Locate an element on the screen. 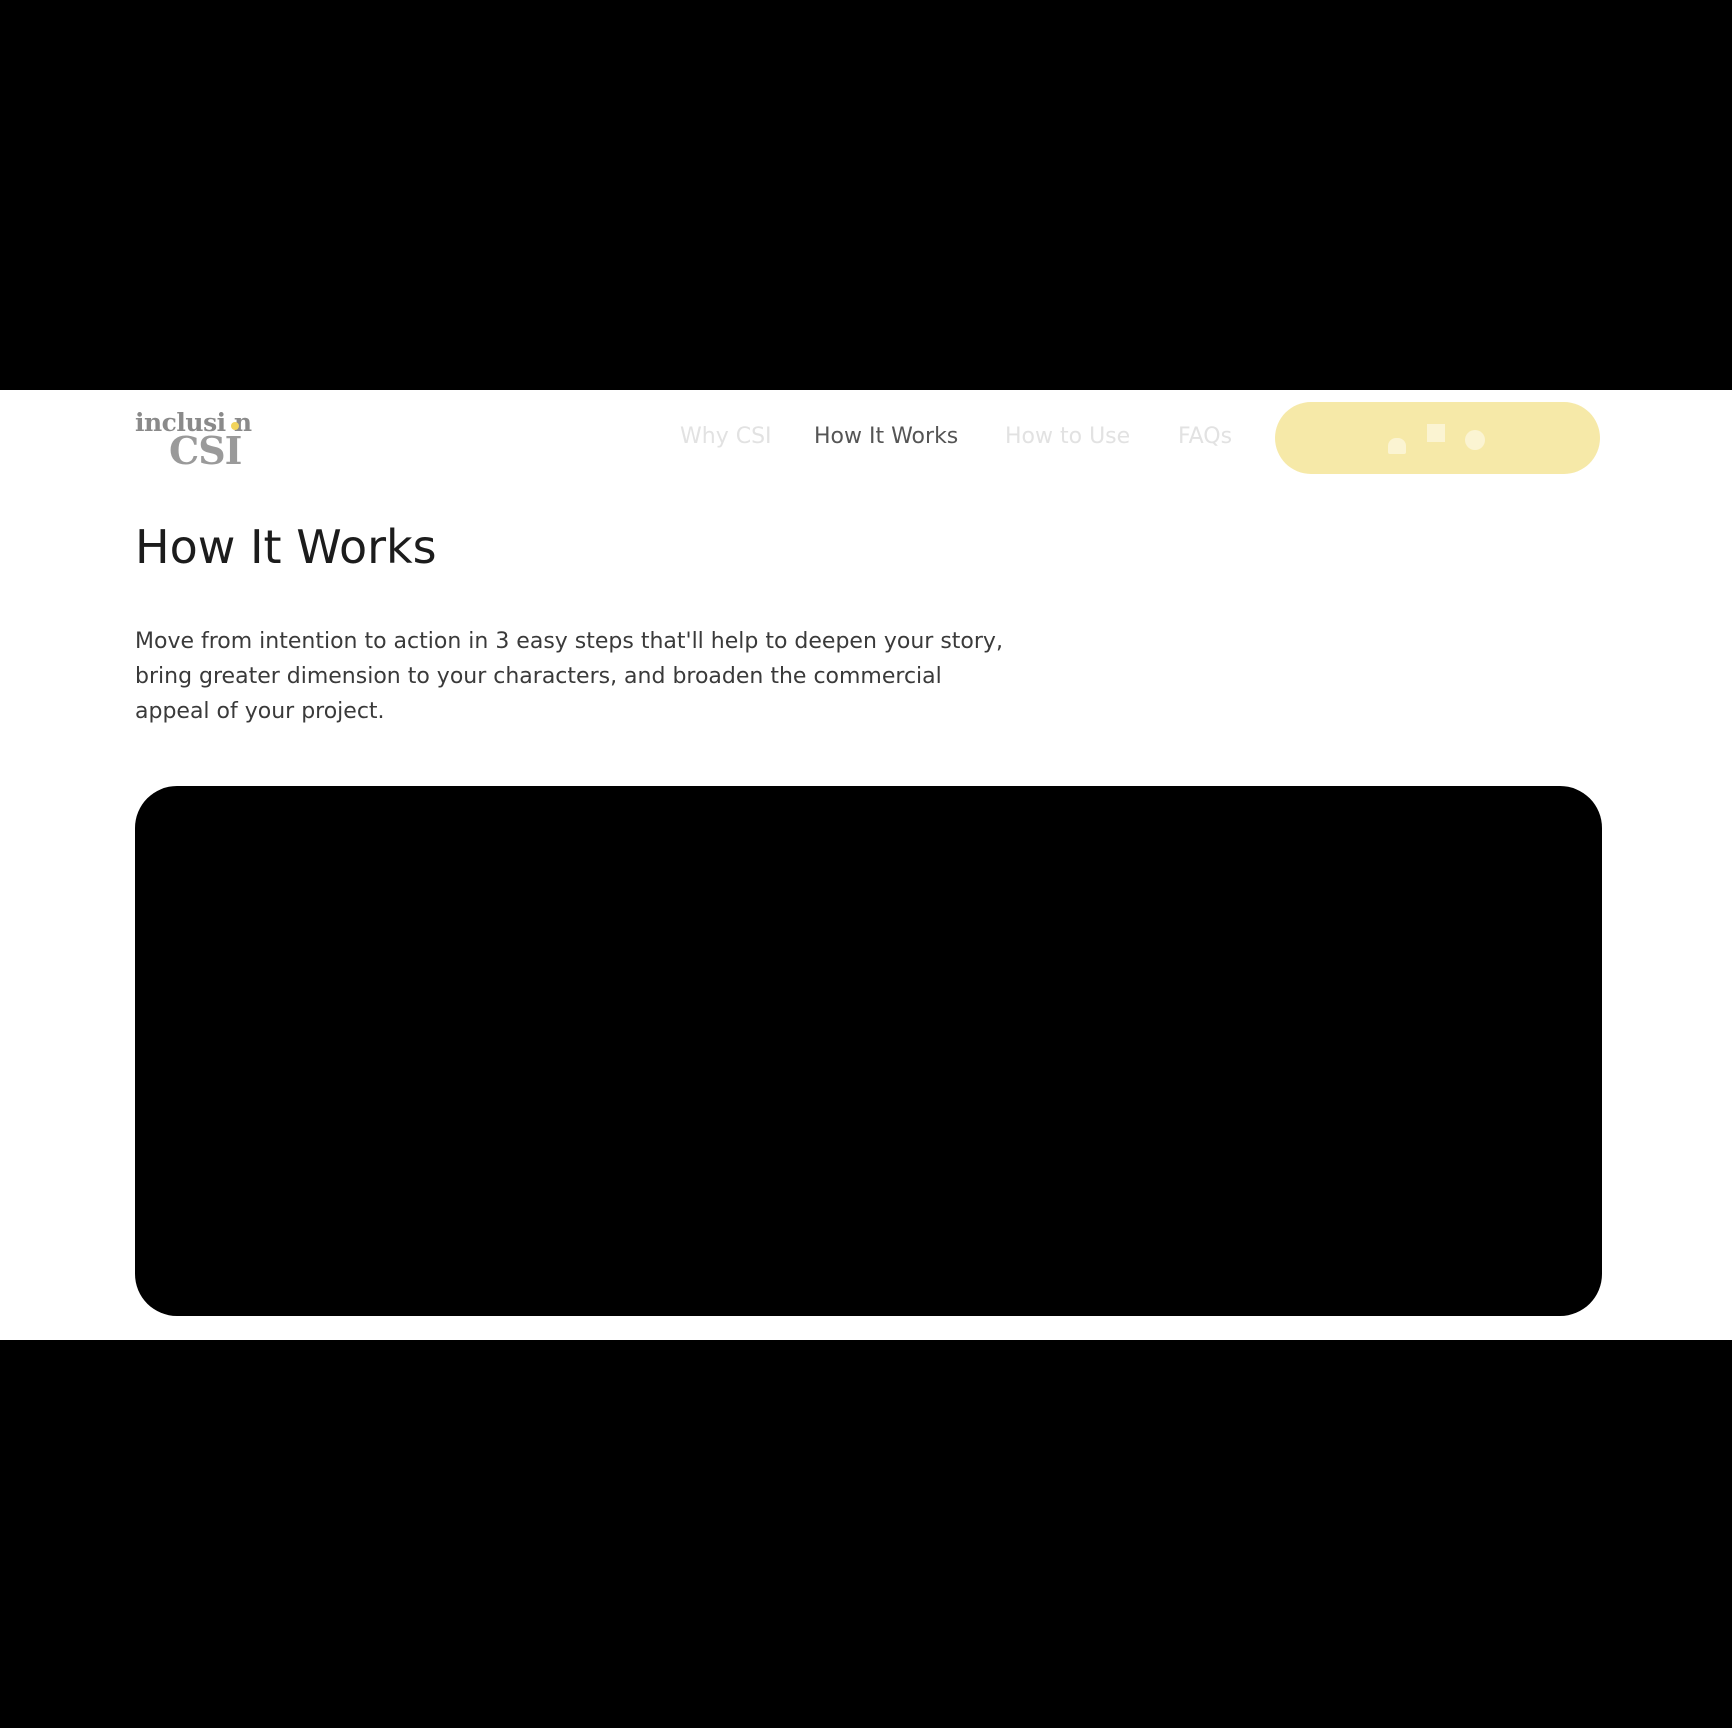  nav-item-how-to-use: How to Use is located at coordinates (1067, 436).